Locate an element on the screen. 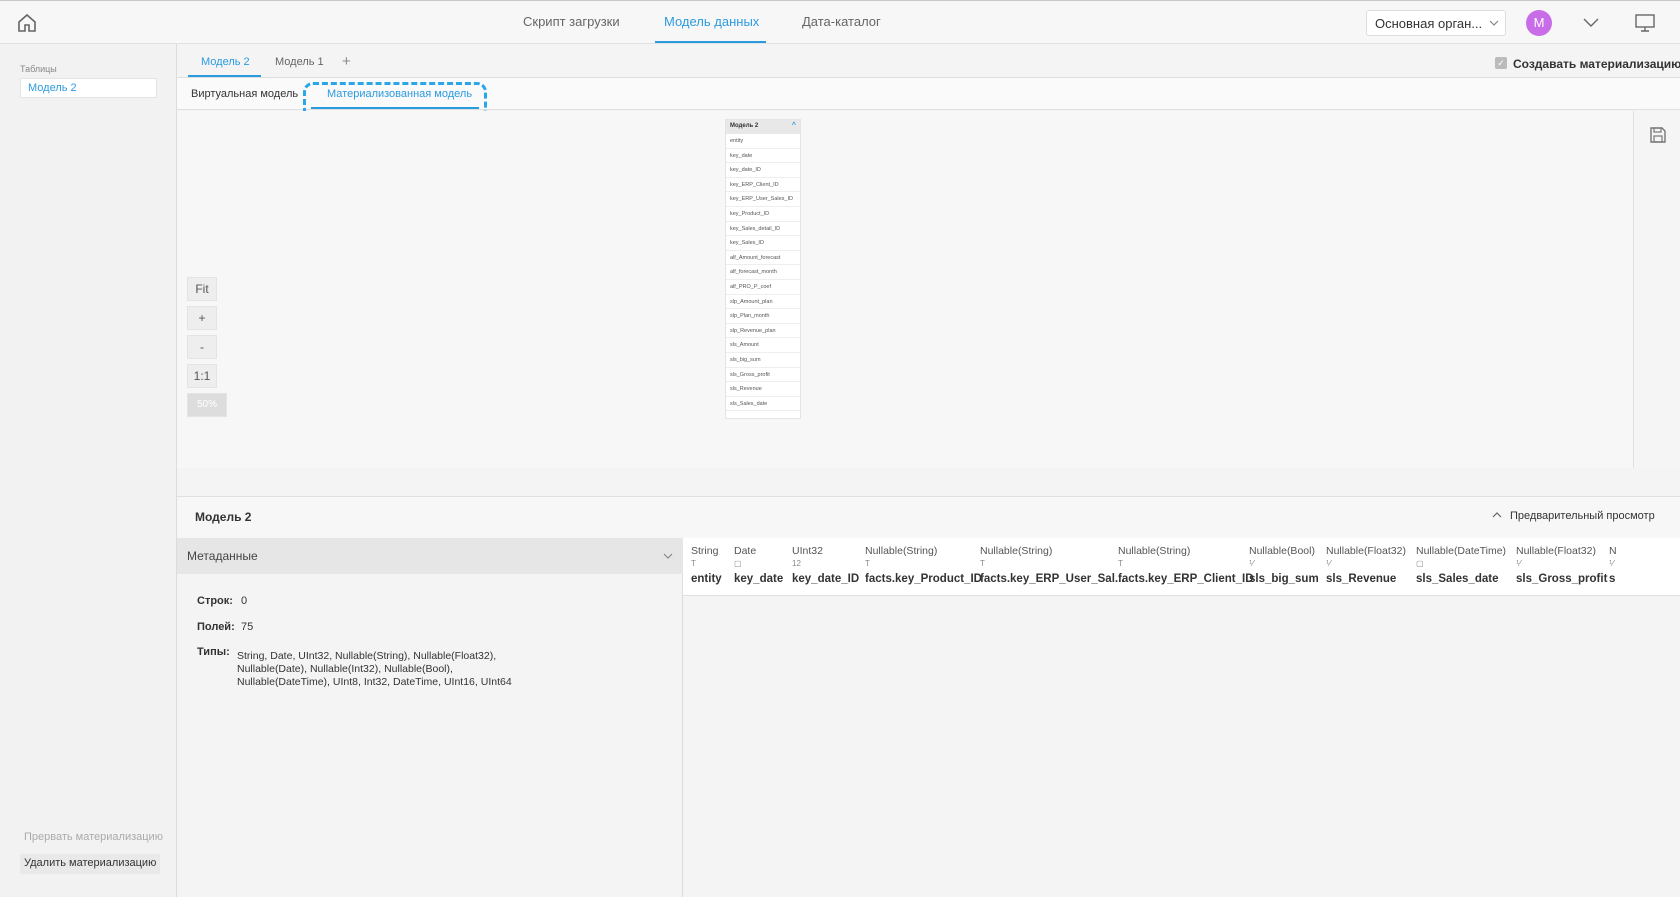 This screenshot has width=1680, height=897. chevron-up-icon is located at coordinates (1497, 515).